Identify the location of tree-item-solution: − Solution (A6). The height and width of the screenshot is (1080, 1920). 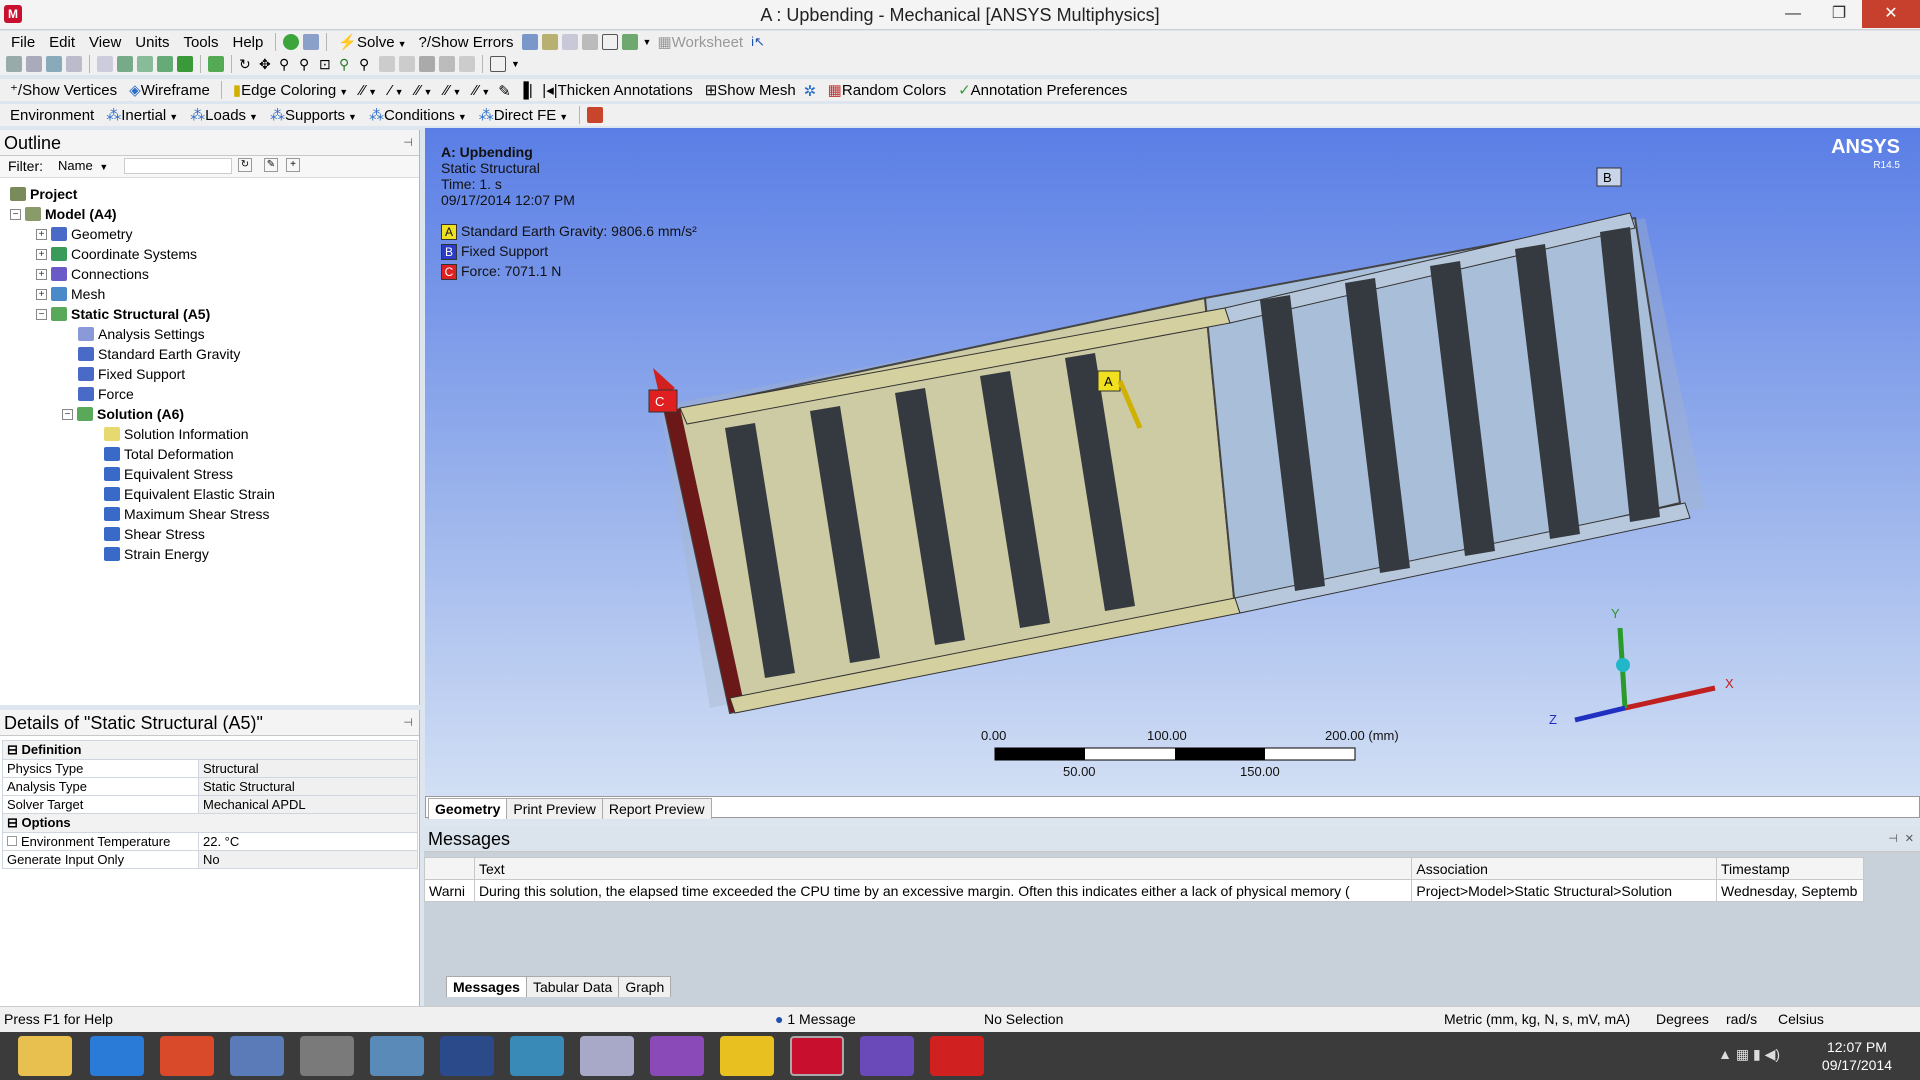
(123, 414).